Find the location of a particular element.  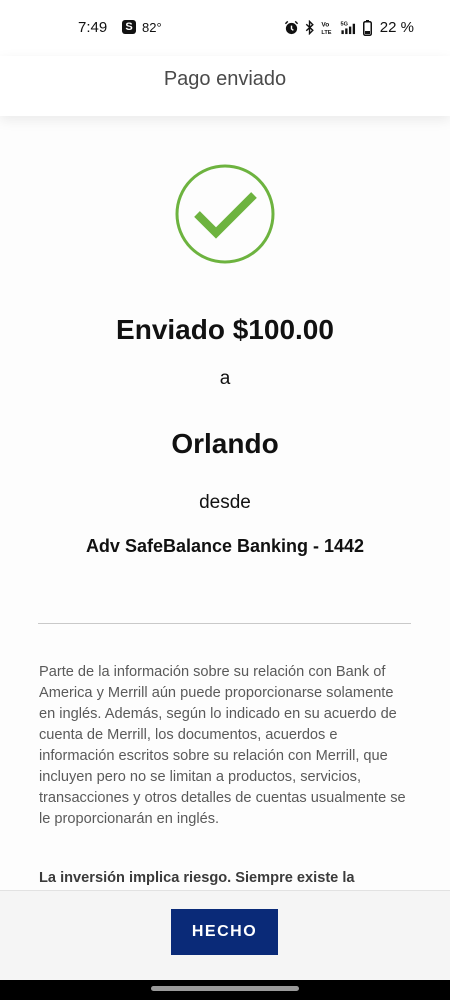

recipient-name: Orlando is located at coordinates (225, 443).